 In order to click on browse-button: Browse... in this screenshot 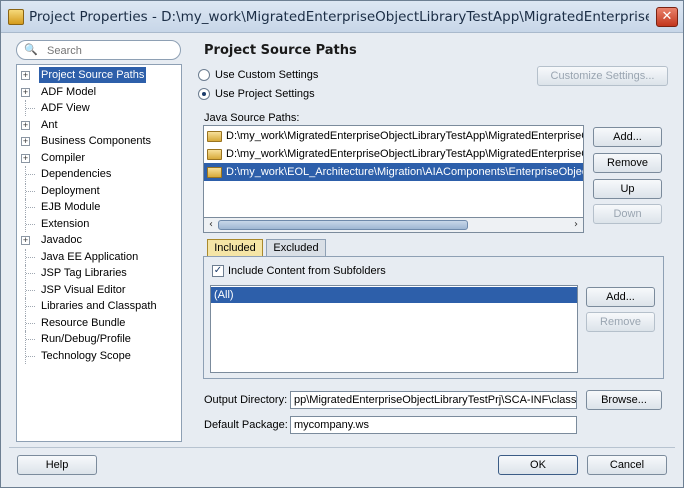, I will do `click(624, 400)`.